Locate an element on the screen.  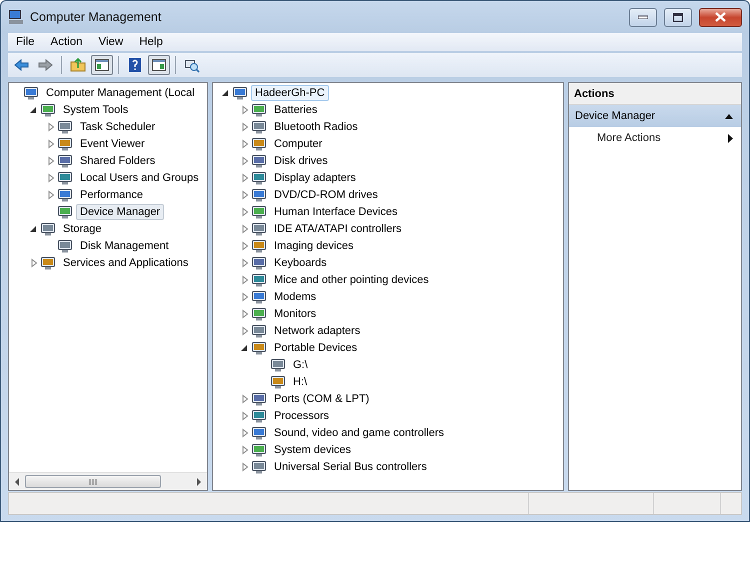
window-title: Computer Management is located at coordinates (96, 17).